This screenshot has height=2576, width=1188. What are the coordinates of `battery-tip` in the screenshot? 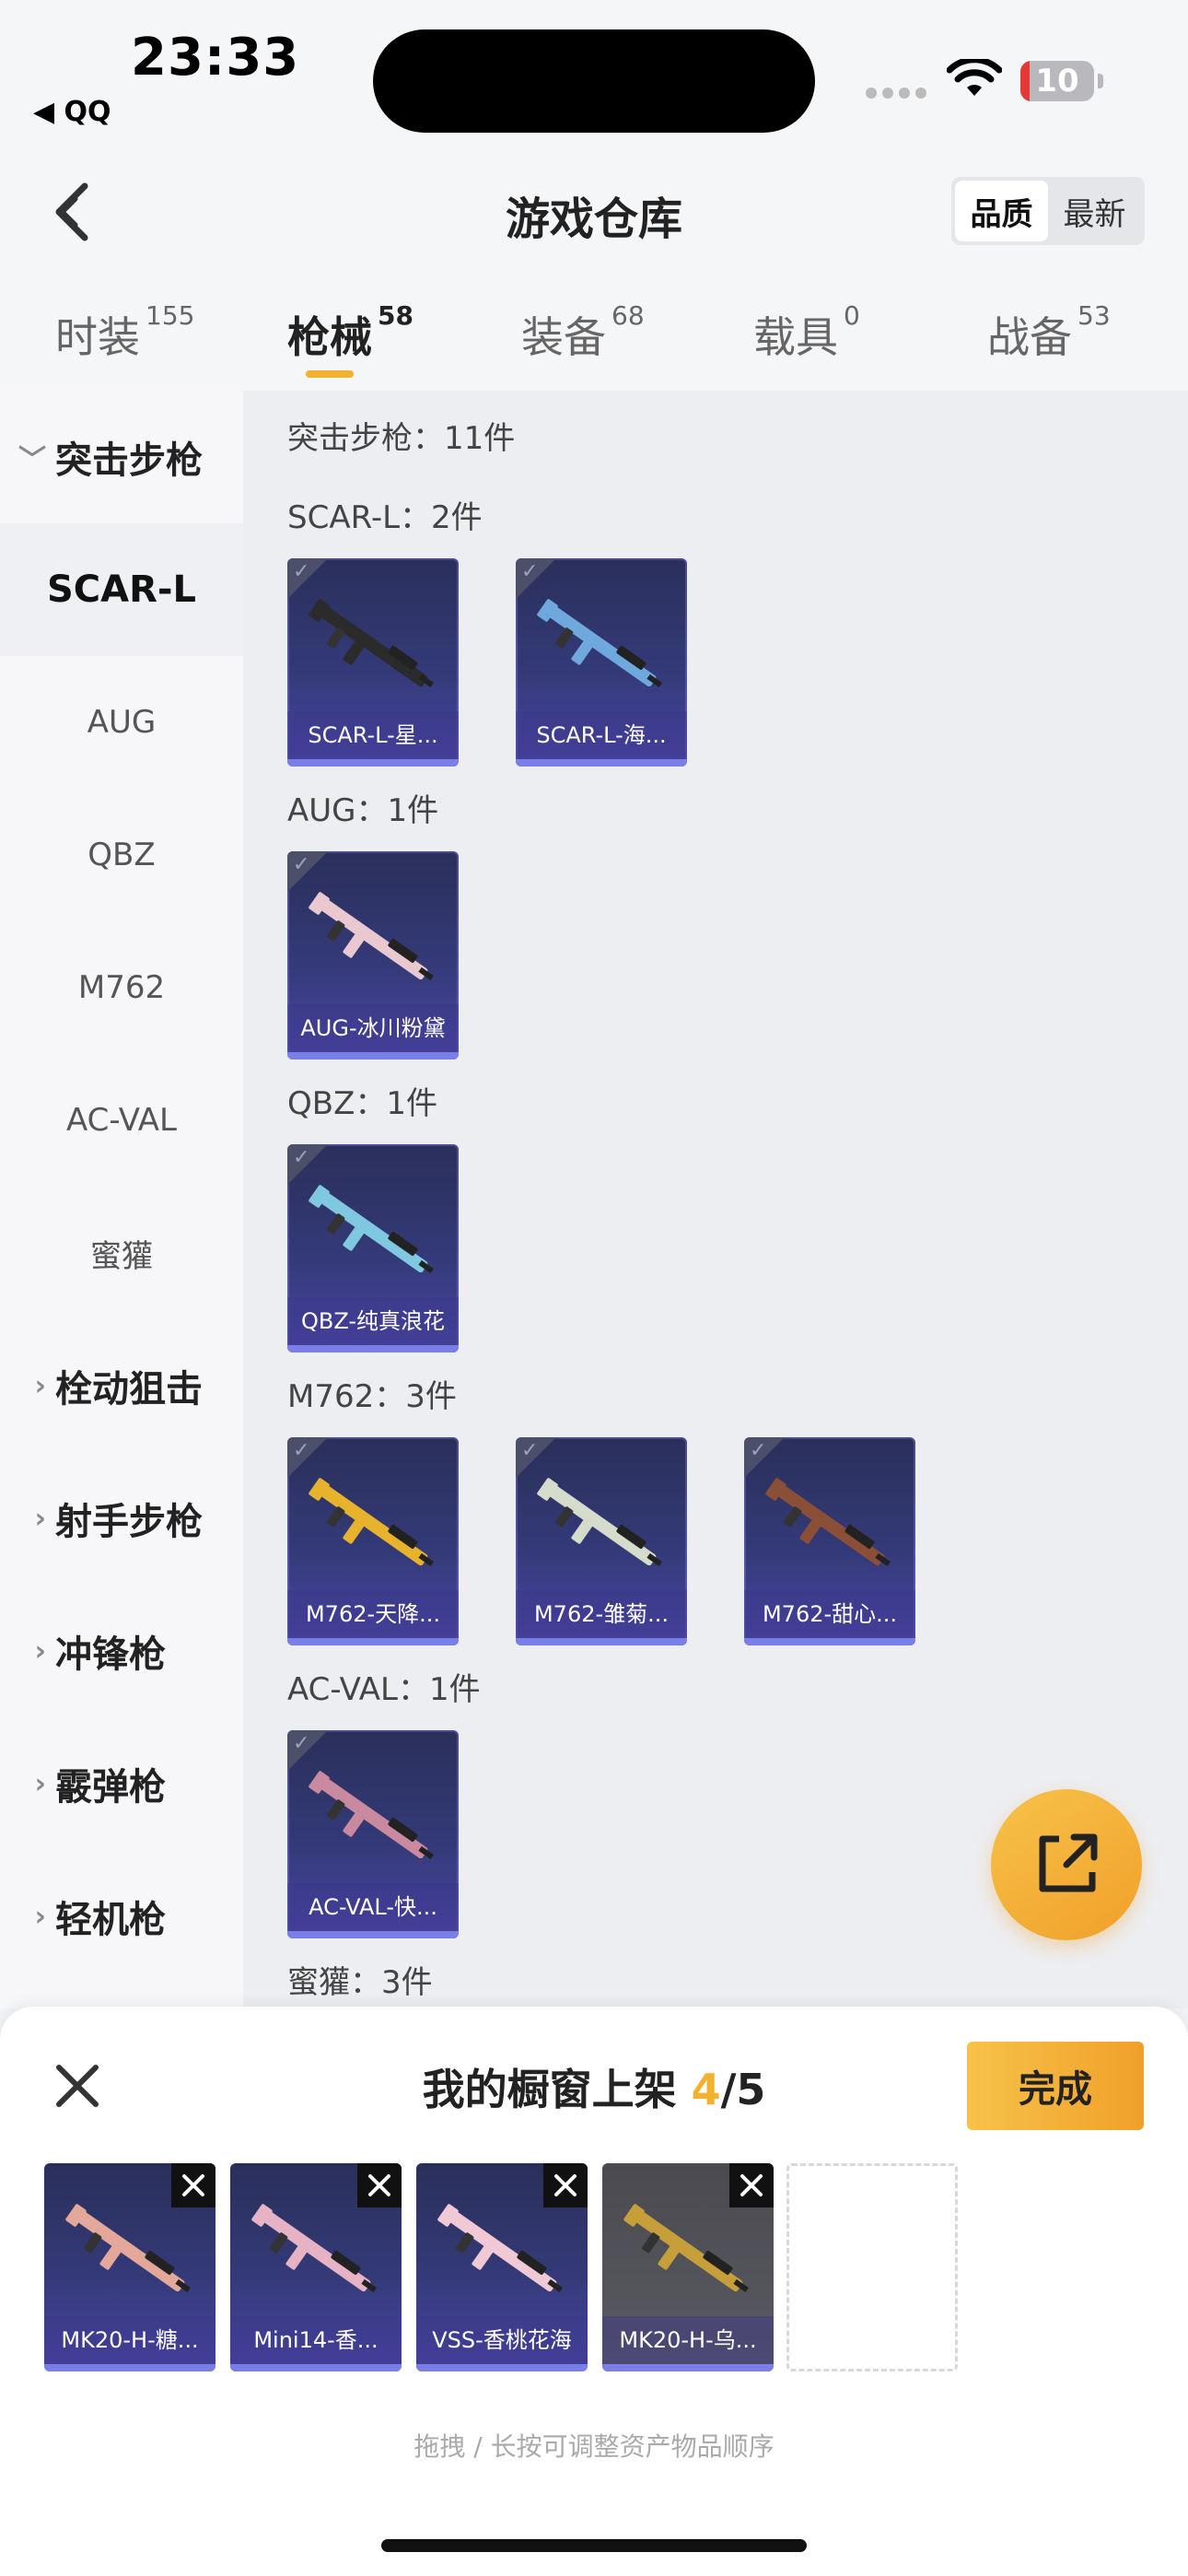 It's located at (1100, 81).